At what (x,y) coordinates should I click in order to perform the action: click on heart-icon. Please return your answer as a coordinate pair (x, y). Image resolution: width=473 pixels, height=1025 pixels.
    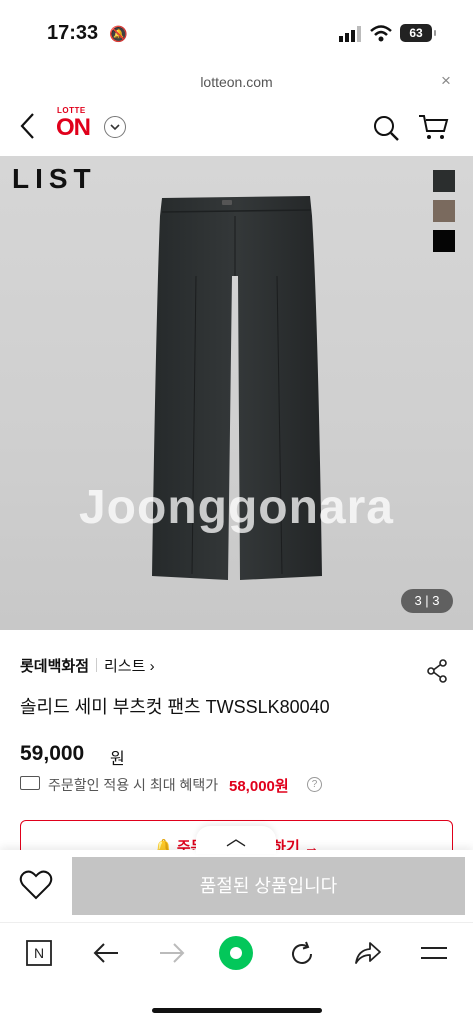
    Looking at the image, I should click on (36, 885).